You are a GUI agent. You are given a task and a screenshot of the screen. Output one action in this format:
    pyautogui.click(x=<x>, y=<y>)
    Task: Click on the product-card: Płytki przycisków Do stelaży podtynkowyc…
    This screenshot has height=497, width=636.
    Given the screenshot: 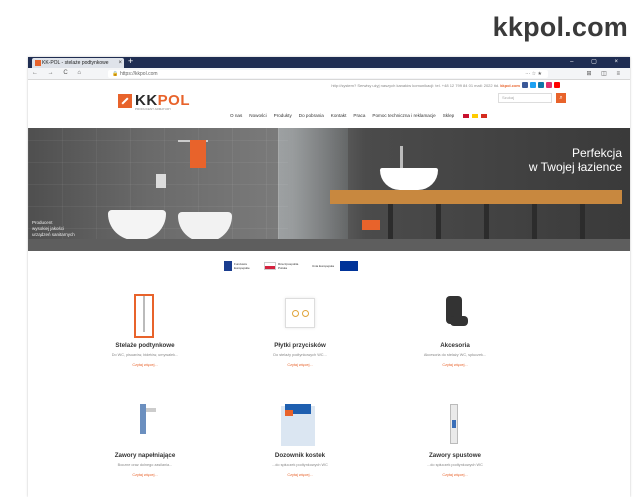 What is the action you would take?
    pyautogui.click(x=300, y=328)
    